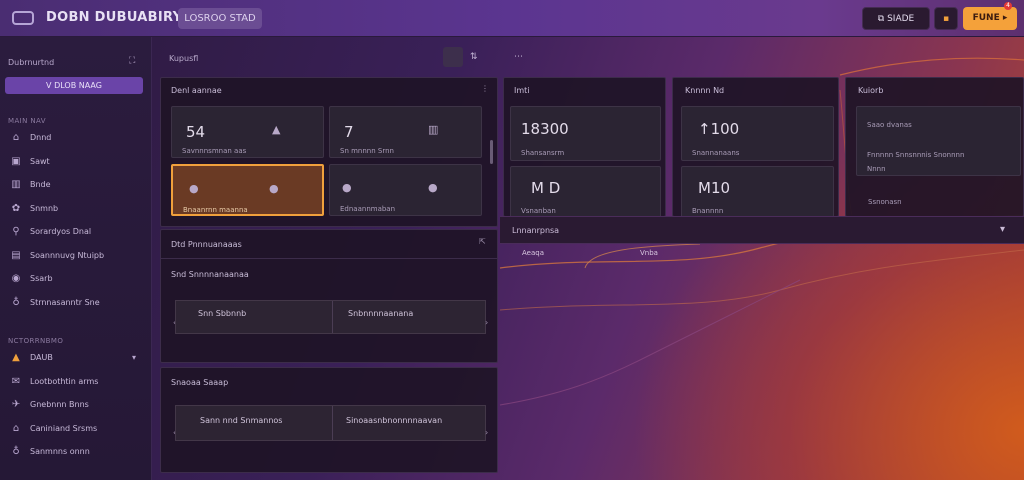 This screenshot has width=1024, height=480. What do you see at coordinates (16, 255) in the screenshot?
I see `sidebar-item-icon: ▤` at bounding box center [16, 255].